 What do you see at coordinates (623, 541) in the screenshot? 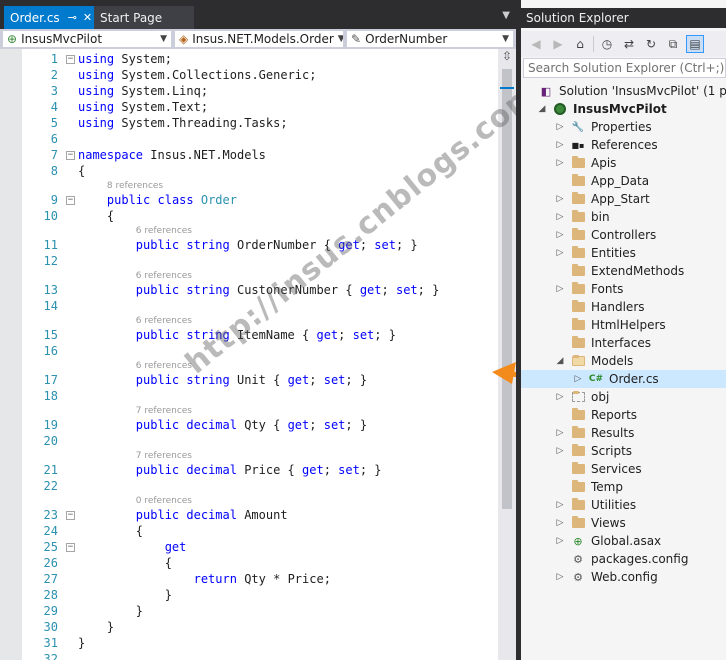
I see `tree-item-global-asax: ▷ ⊕ Global.asax` at bounding box center [623, 541].